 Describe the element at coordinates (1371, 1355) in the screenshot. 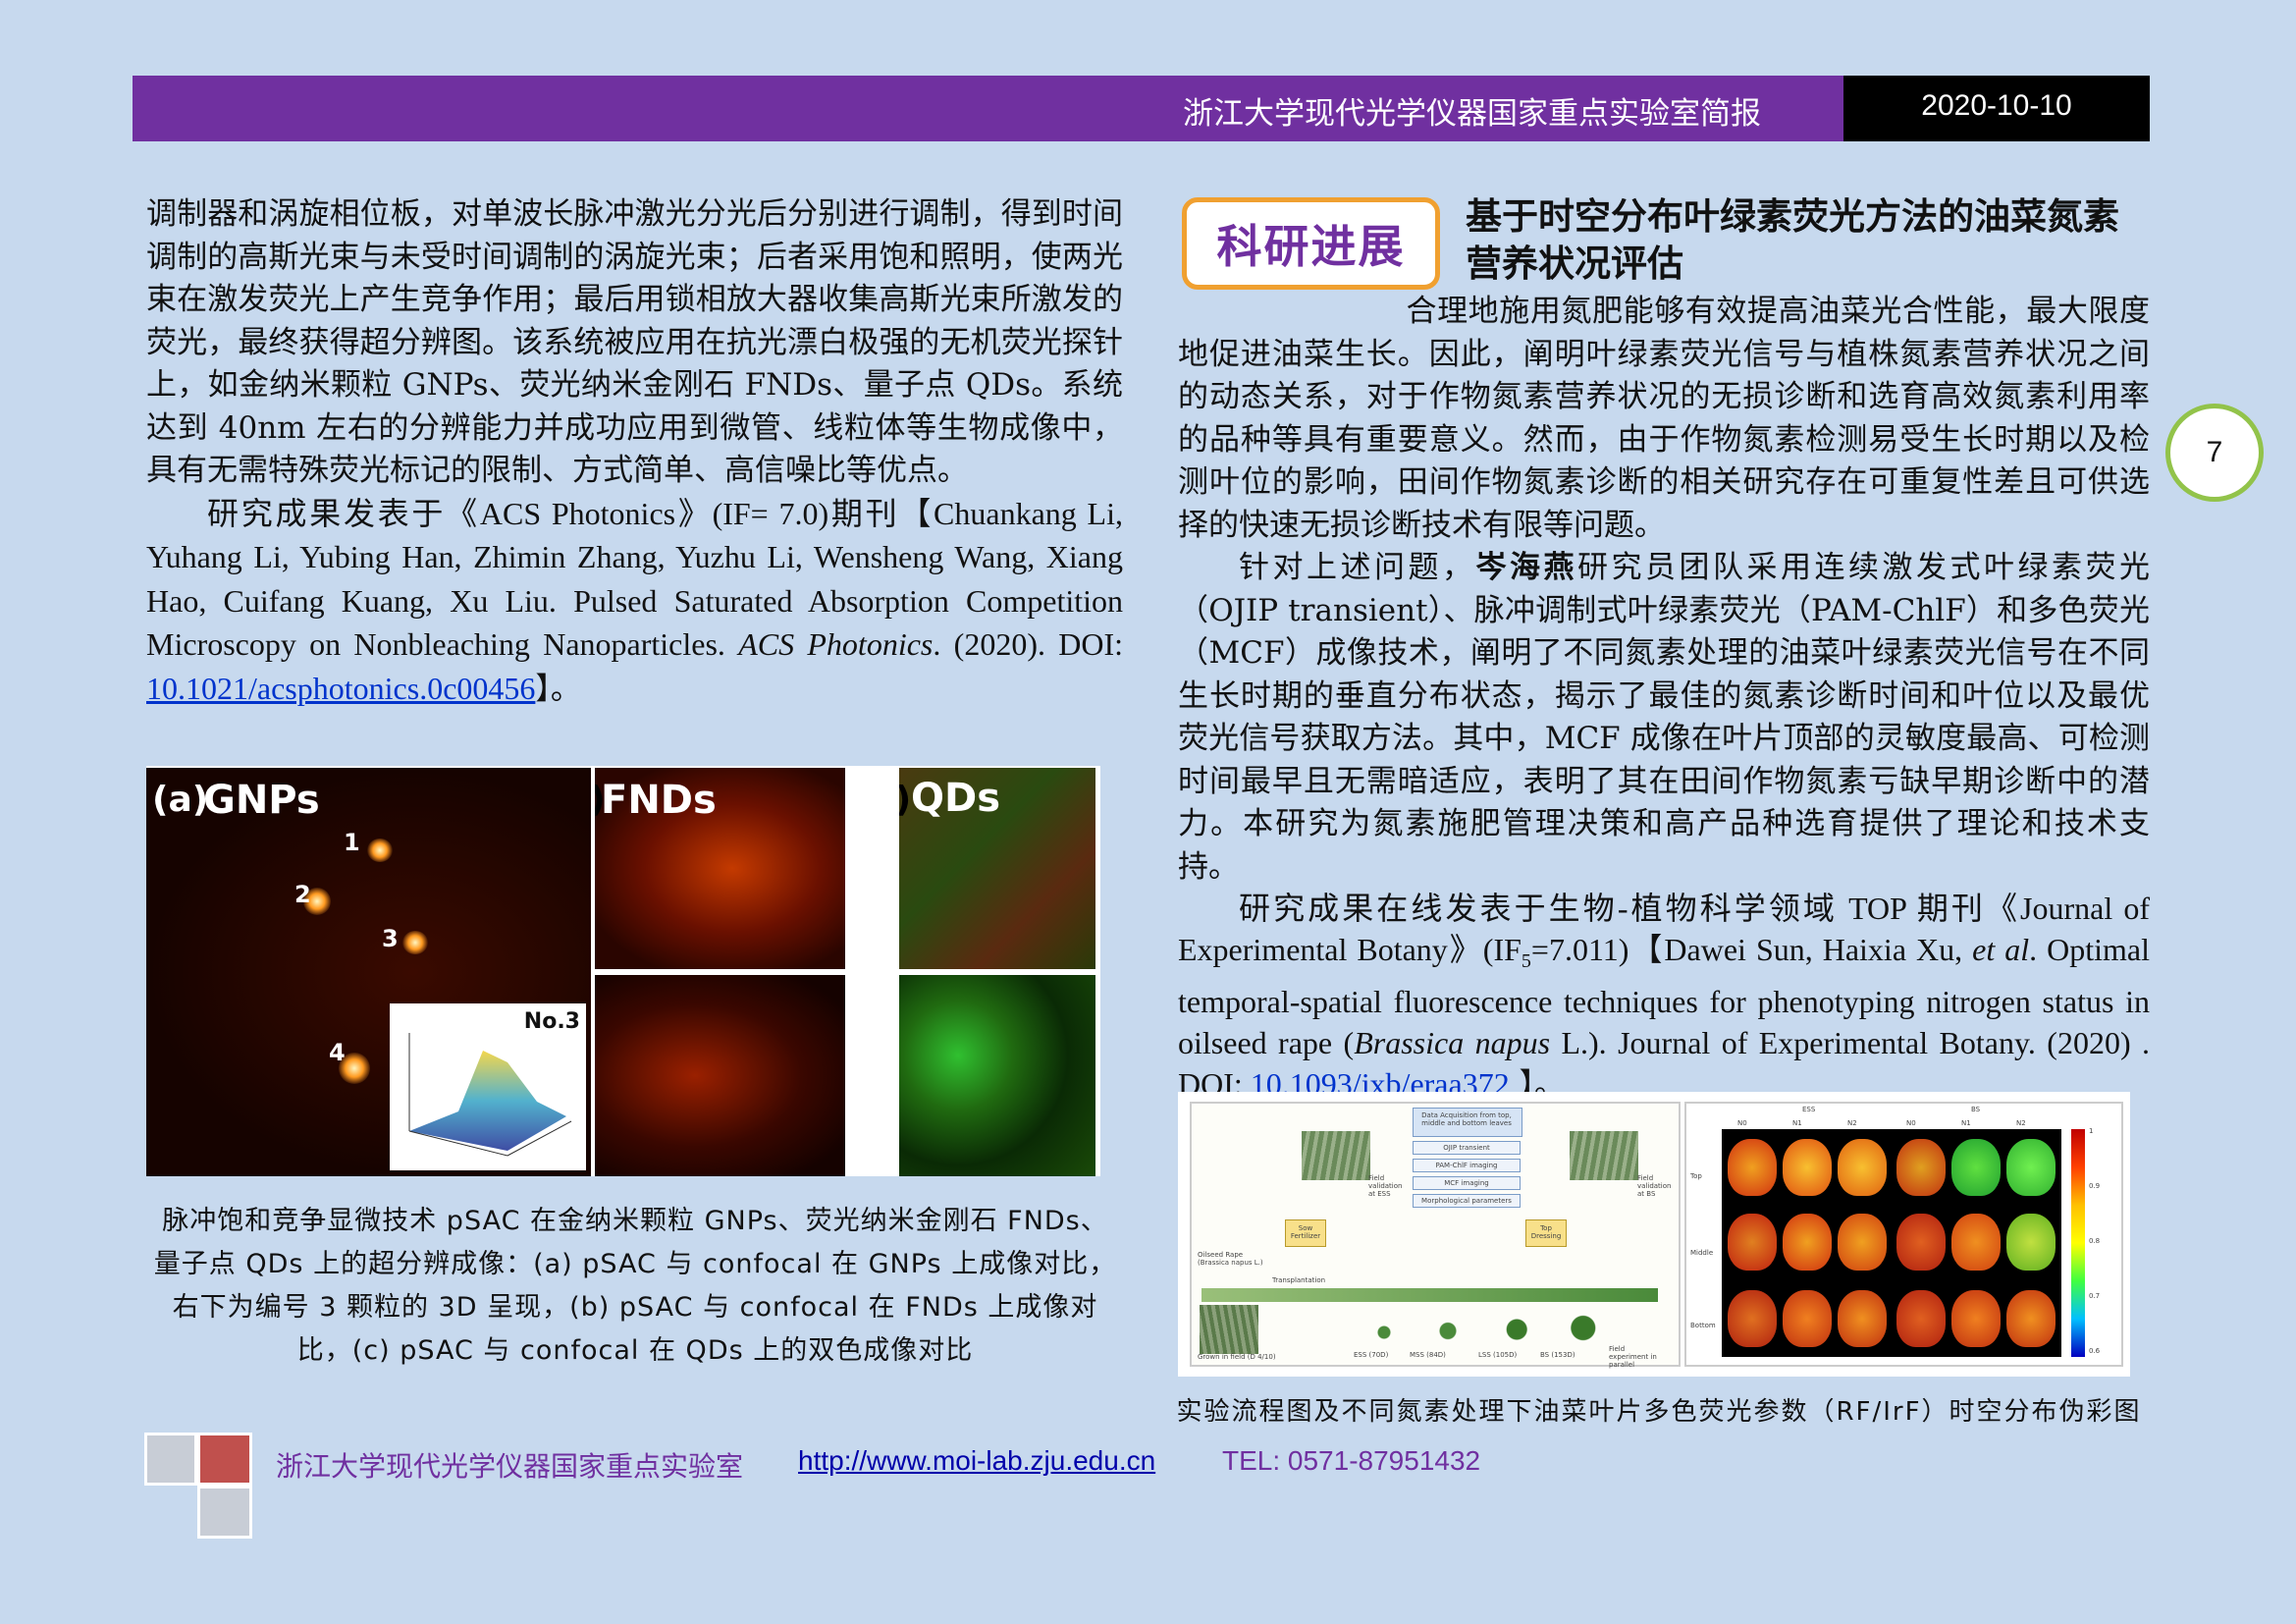

I see `stage-ess: ESS (70D)` at that location.